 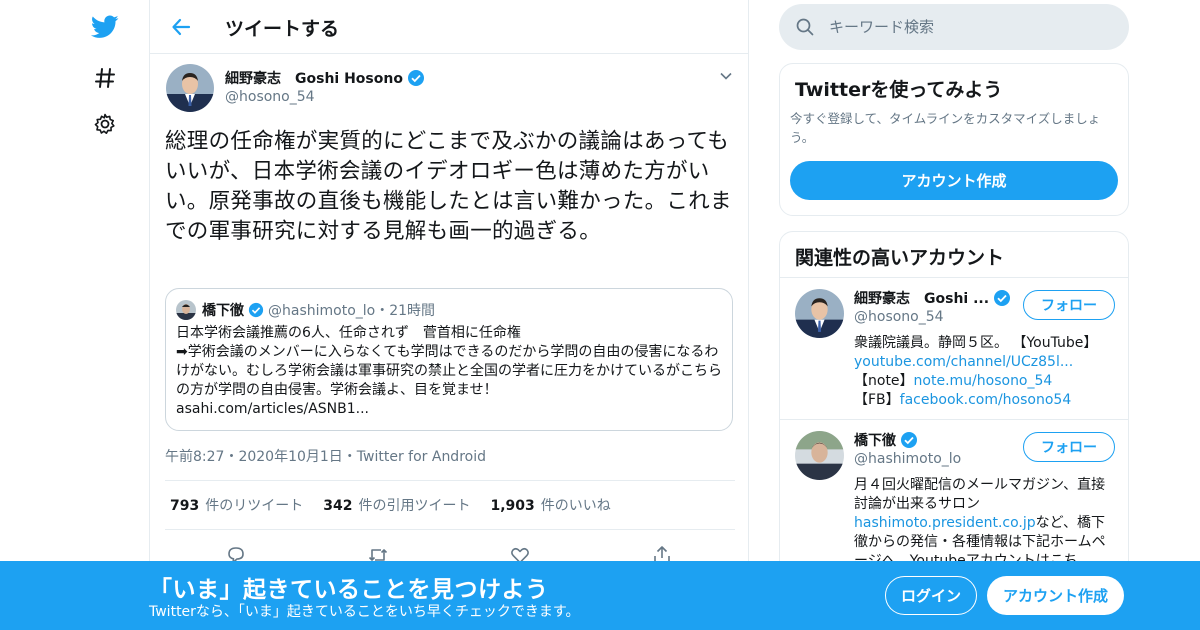 I want to click on back-button, so click(x=181, y=27).